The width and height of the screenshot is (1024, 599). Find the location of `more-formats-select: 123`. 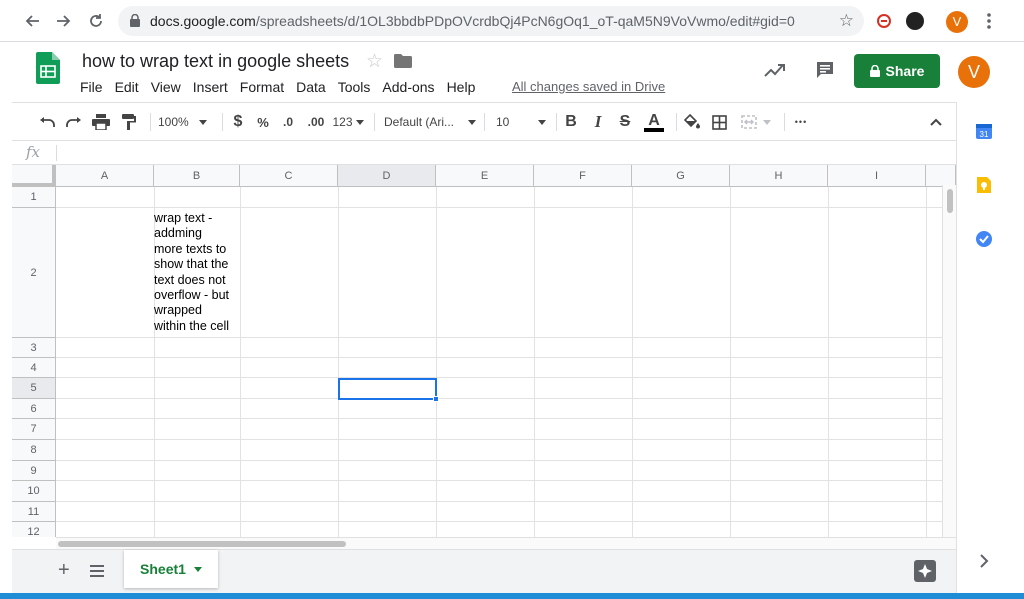

more-formats-select: 123 is located at coordinates (348, 122).